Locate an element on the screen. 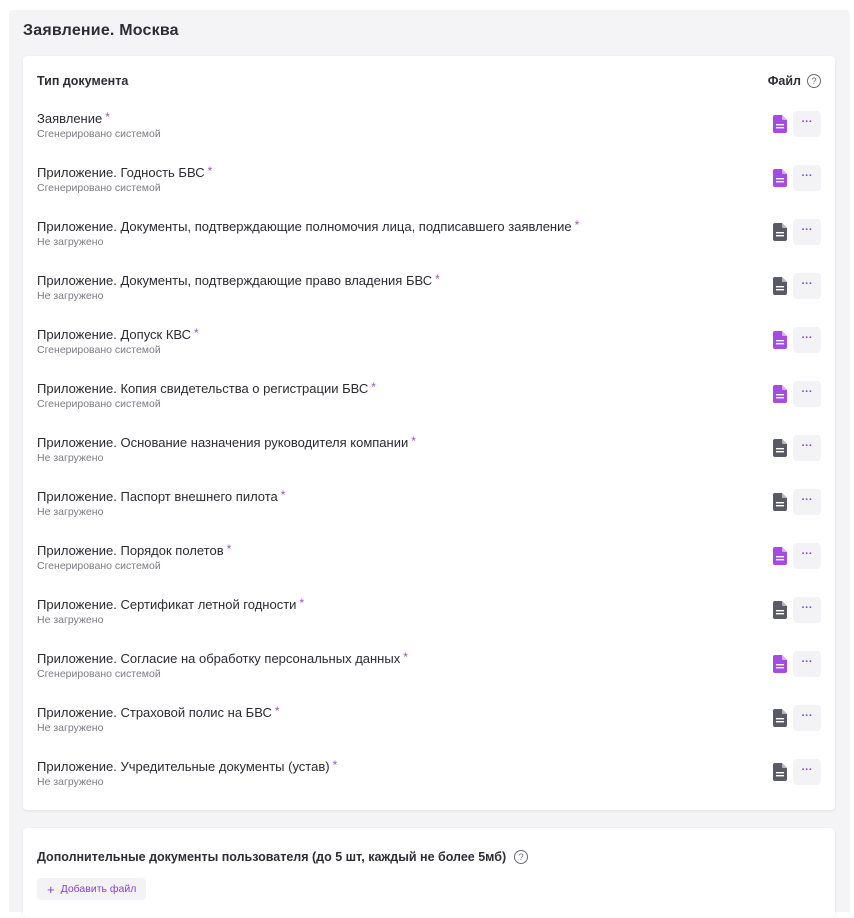  document-name: Приложение. Страховой полис на БВС * is located at coordinates (158, 712).